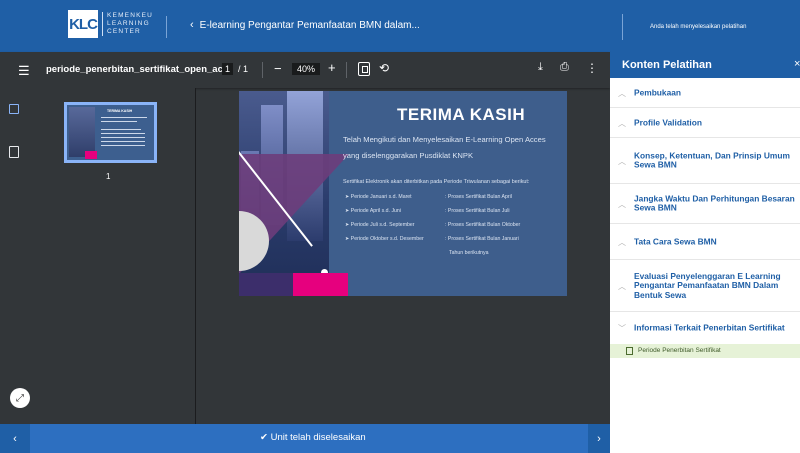  What do you see at coordinates (378, 197) in the screenshot?
I see `period-label: ➤ Periode Januari s.d. Maret` at bounding box center [378, 197].